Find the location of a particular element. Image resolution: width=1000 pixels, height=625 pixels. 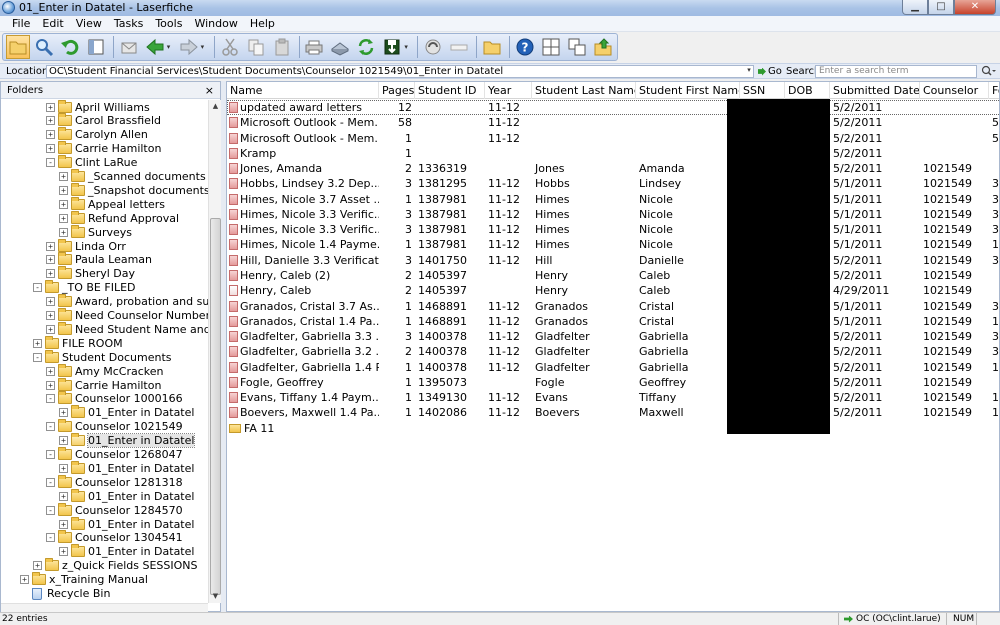

tree-node: - Counselor 1304541 is located at coordinates (114, 537).